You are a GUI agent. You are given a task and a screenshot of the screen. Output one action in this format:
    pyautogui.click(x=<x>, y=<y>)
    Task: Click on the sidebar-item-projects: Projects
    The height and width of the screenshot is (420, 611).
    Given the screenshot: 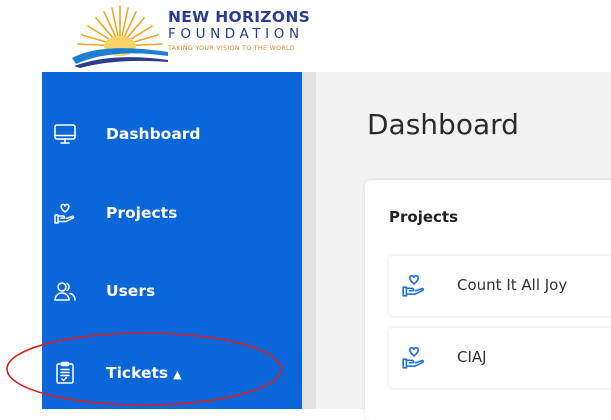 What is the action you would take?
    pyautogui.click(x=172, y=213)
    